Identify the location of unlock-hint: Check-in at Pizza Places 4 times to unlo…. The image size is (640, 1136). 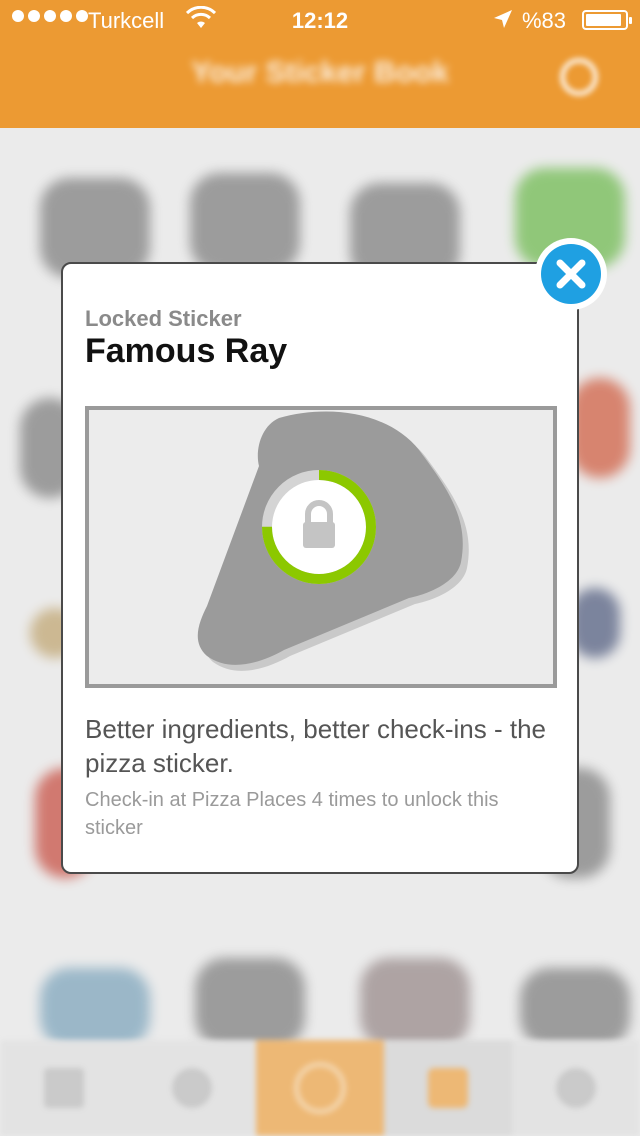
(292, 814).